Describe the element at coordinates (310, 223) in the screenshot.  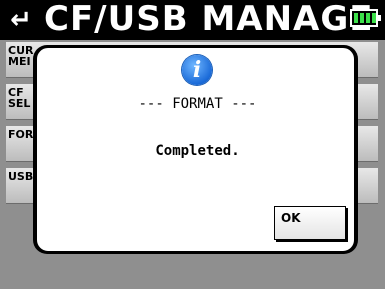
I see `ok-button: OK` at that location.